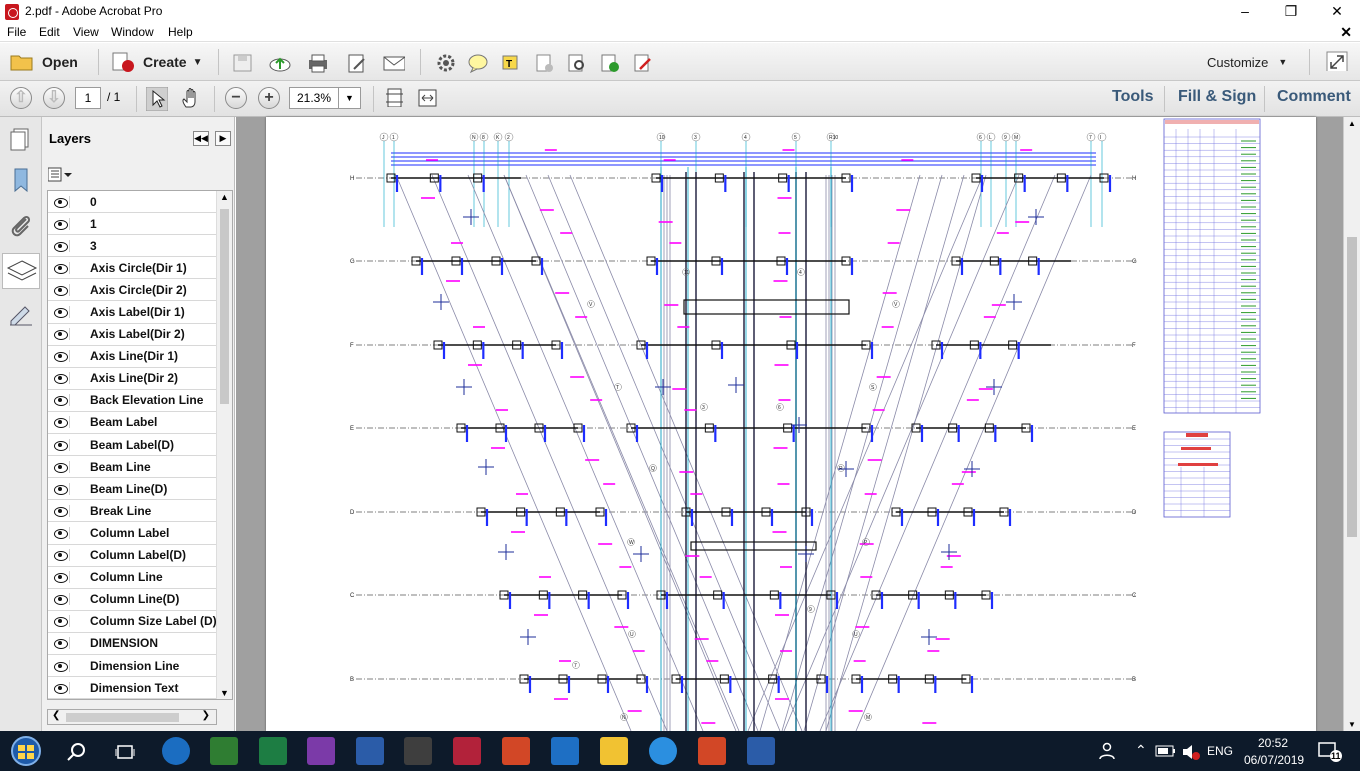 Image resolution: width=1360 pixels, height=771 pixels. I want to click on layer-row: Axis Line(Dir 2), so click(140, 379).